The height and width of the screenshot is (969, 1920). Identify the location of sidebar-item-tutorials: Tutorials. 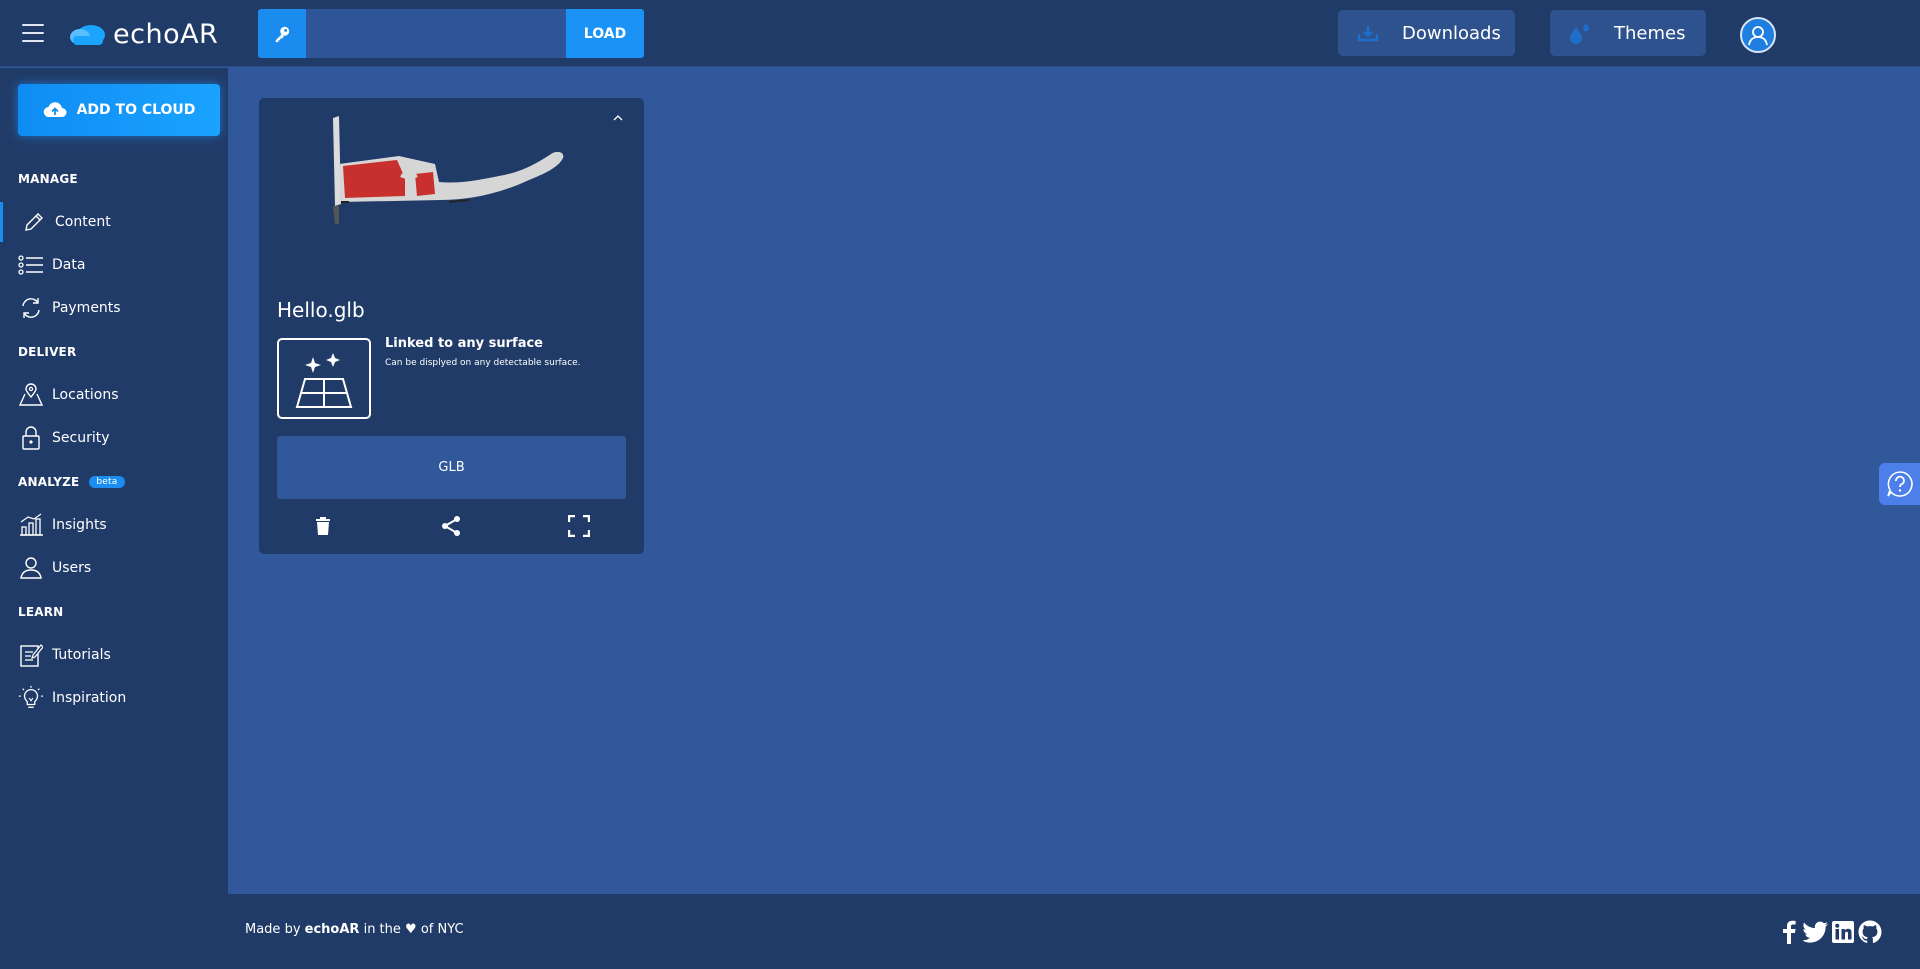
(114, 655).